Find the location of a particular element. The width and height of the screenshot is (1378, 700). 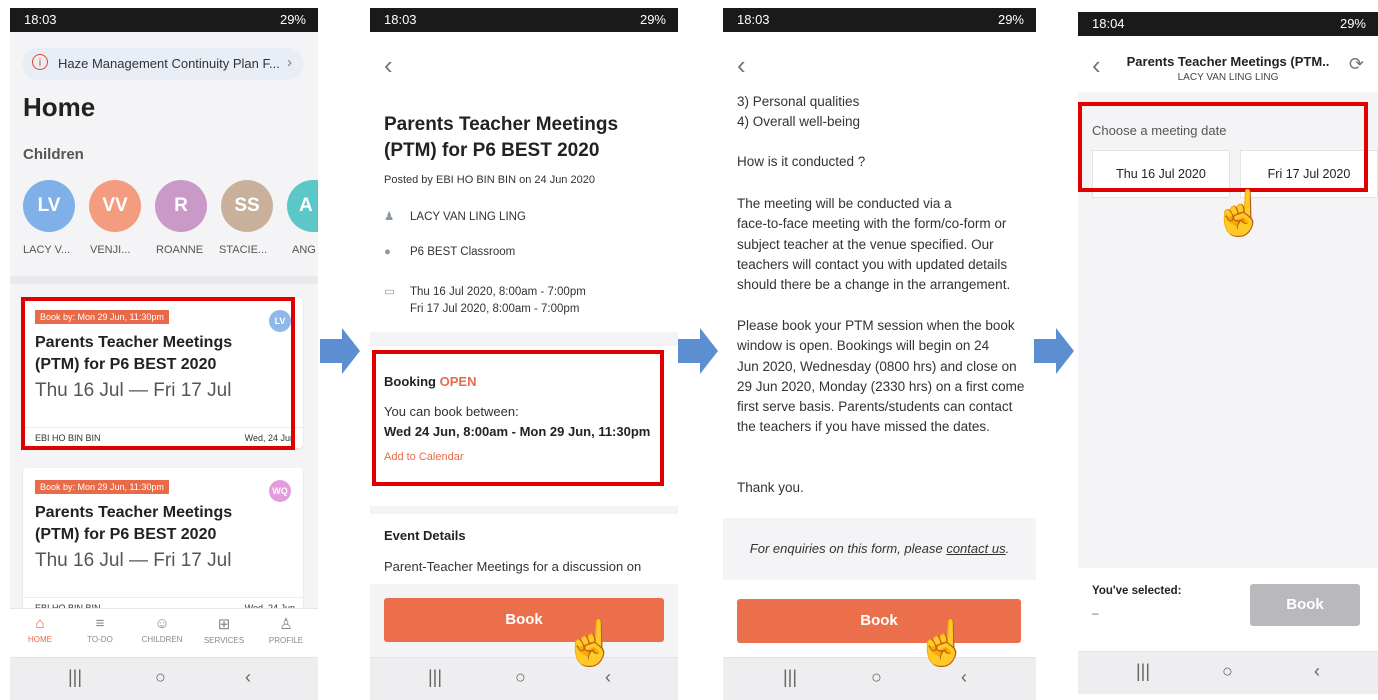

child-row: ♟ LACY VAN LING LING is located at coordinates (455, 216).